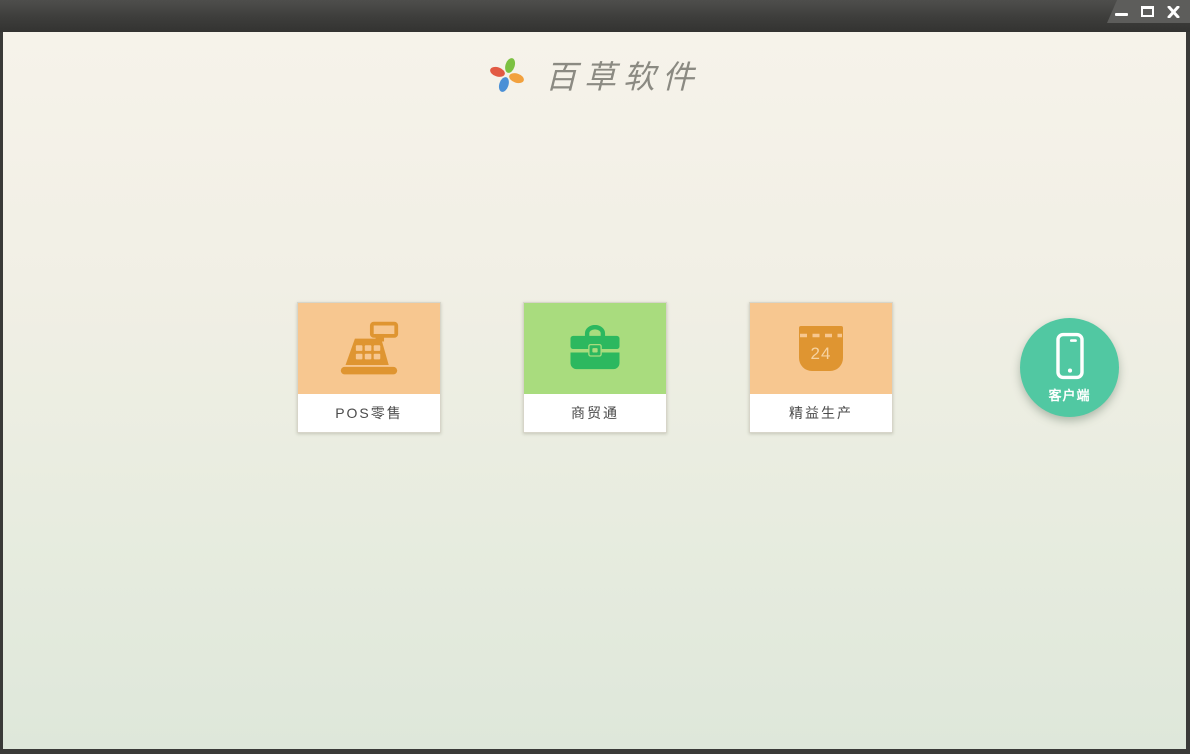 Image resolution: width=1190 pixels, height=754 pixels. I want to click on cash-register-icon, so click(369, 347).